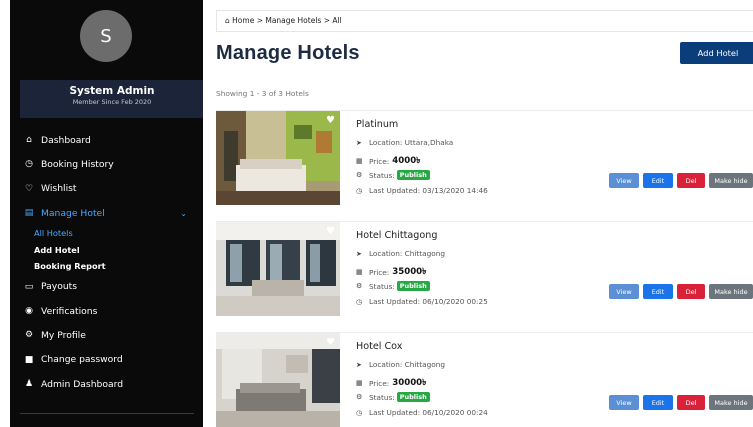 Image resolution: width=753 pixels, height=427 pixels. I want to click on sidebar-item-label: My Profile, so click(63, 335).